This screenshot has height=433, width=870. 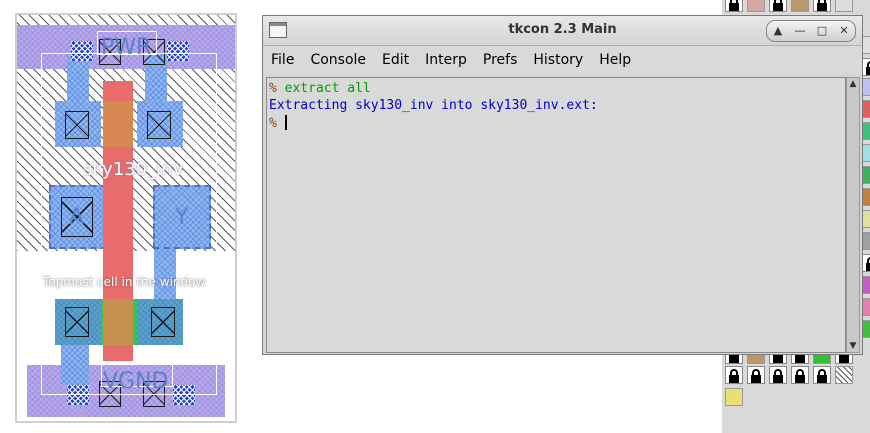 What do you see at coordinates (853, 346) in the screenshot?
I see `scroll-down-icon: ▼` at bounding box center [853, 346].